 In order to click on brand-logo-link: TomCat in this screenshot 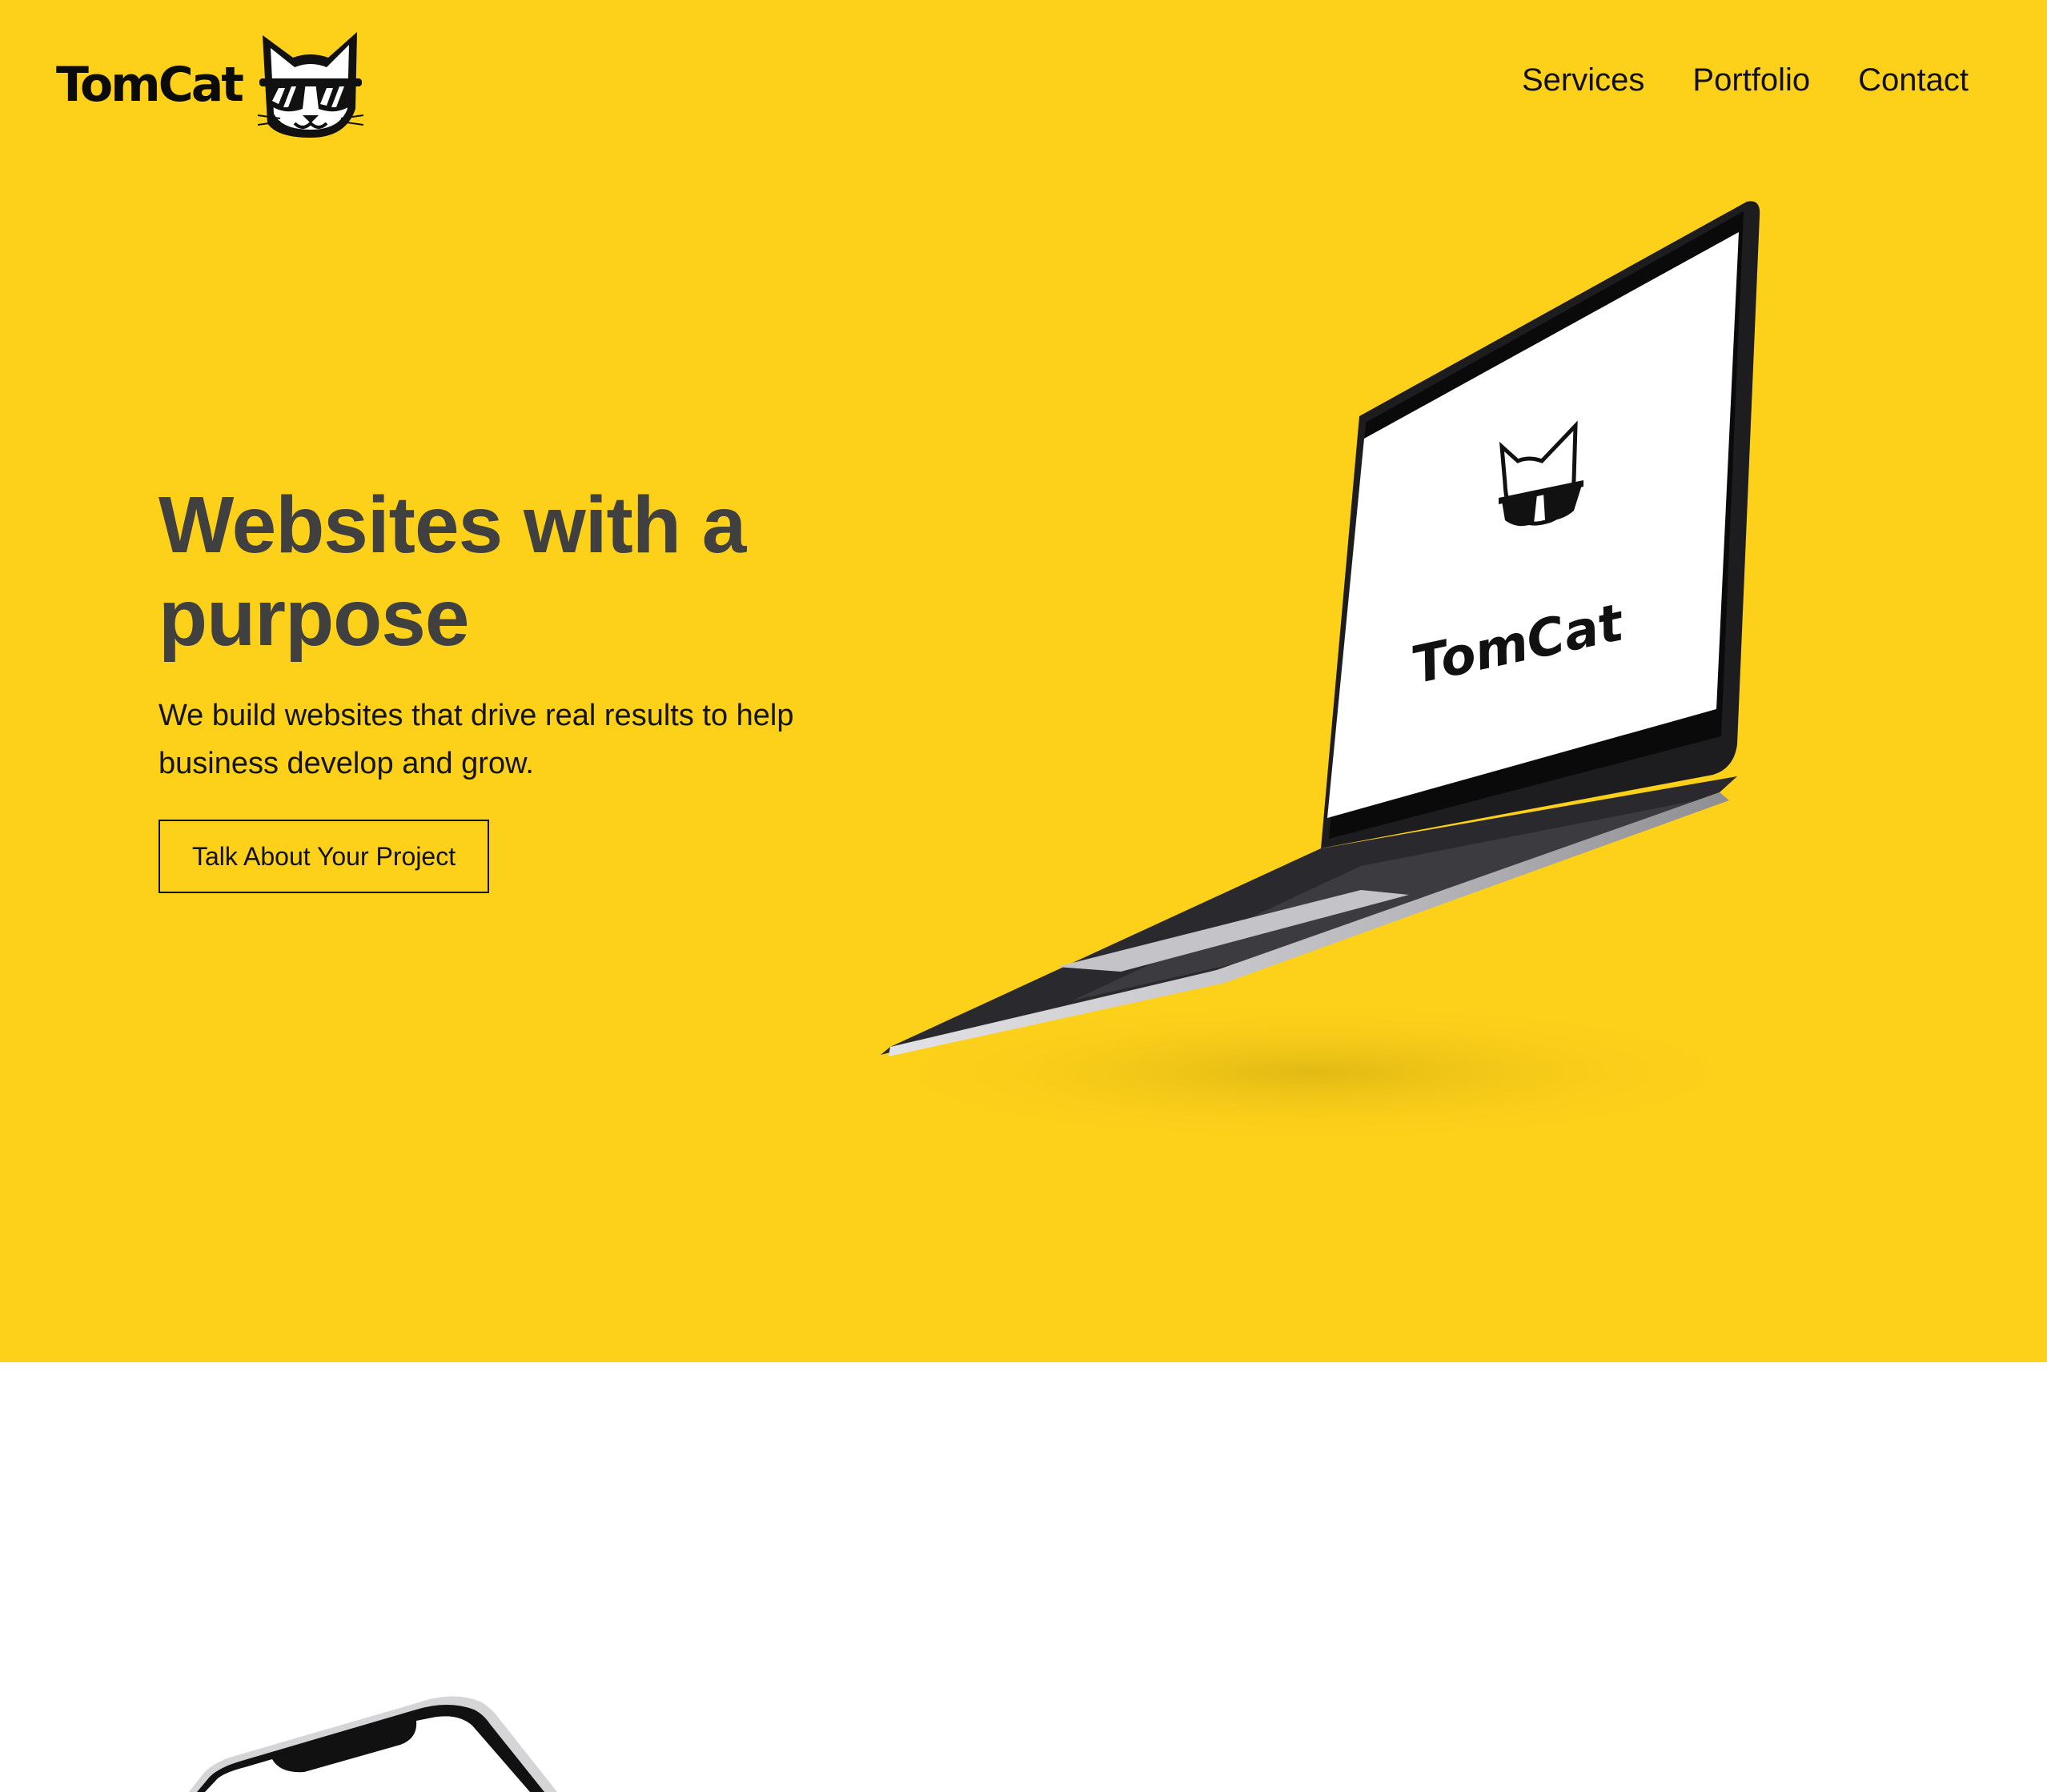, I will do `click(211, 85)`.